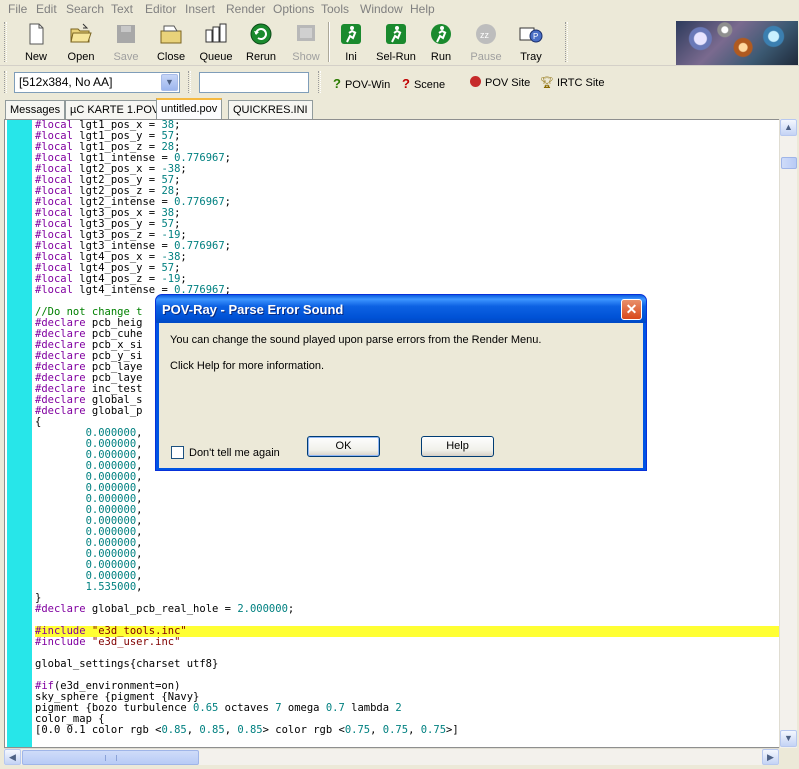 The image size is (799, 769). What do you see at coordinates (422, 9) in the screenshot?
I see `menu-help: Help` at bounding box center [422, 9].